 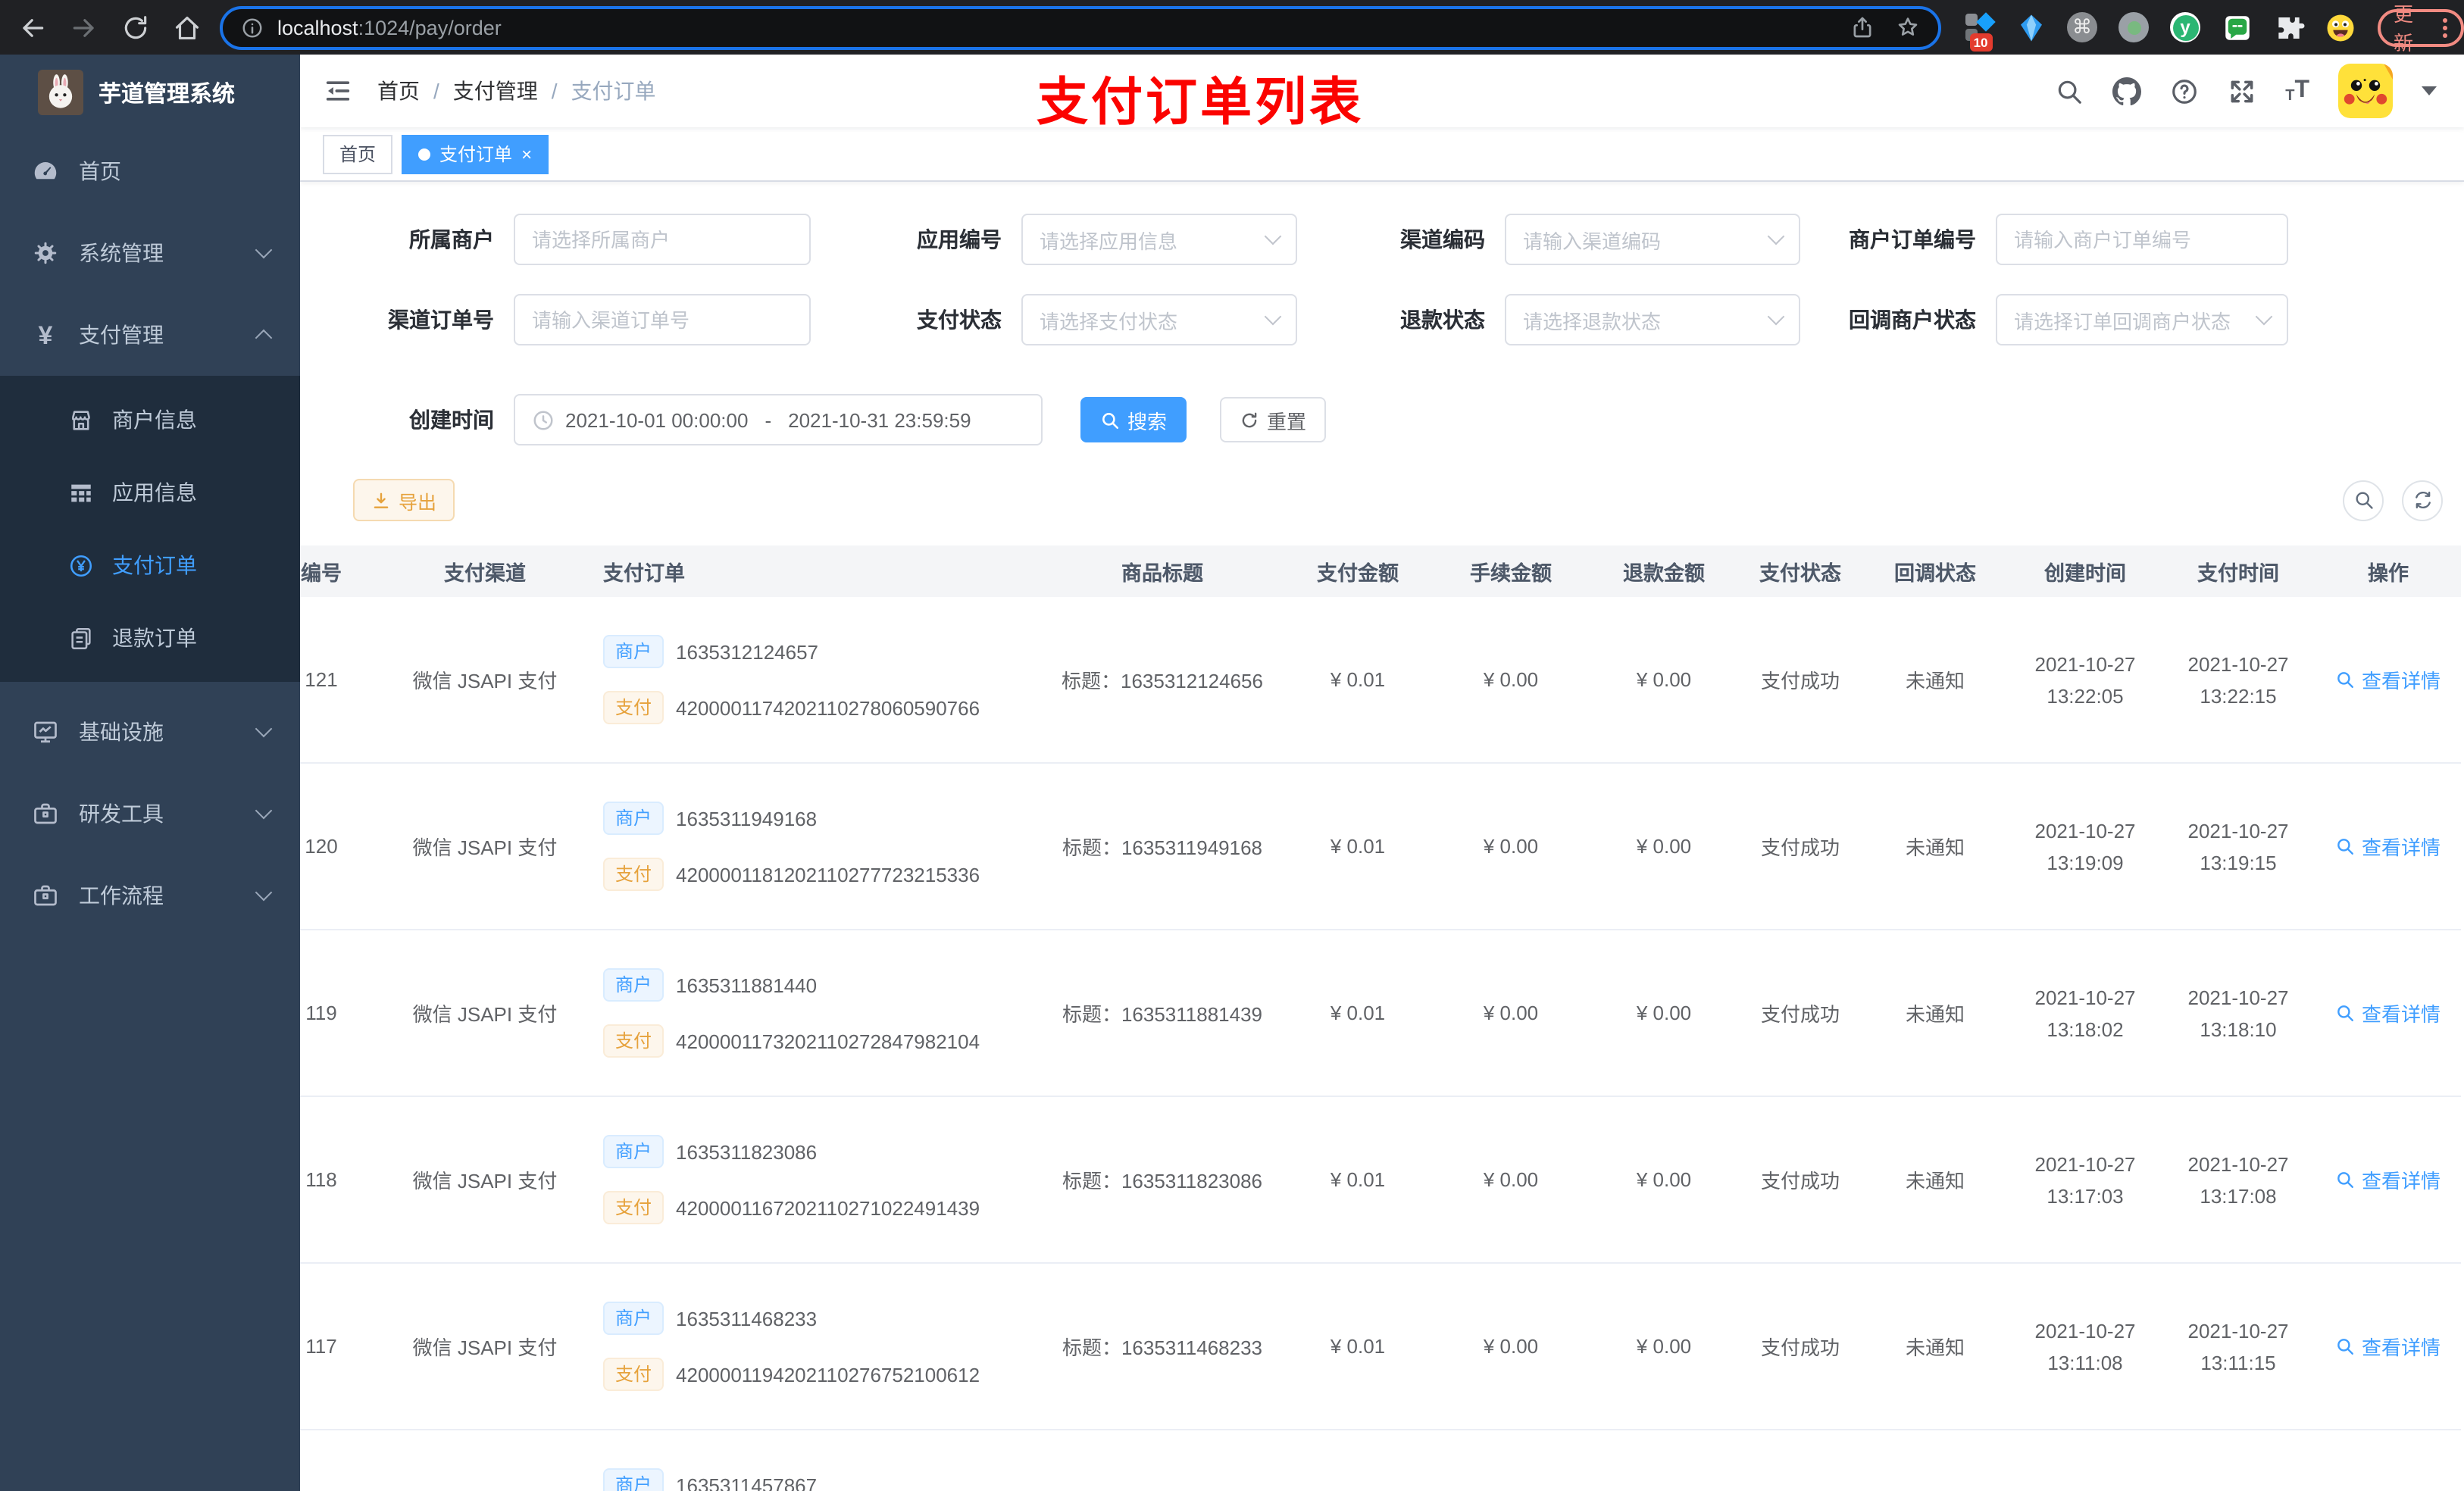 I want to click on browser-update-button: 更新, so click(x=2420, y=29).